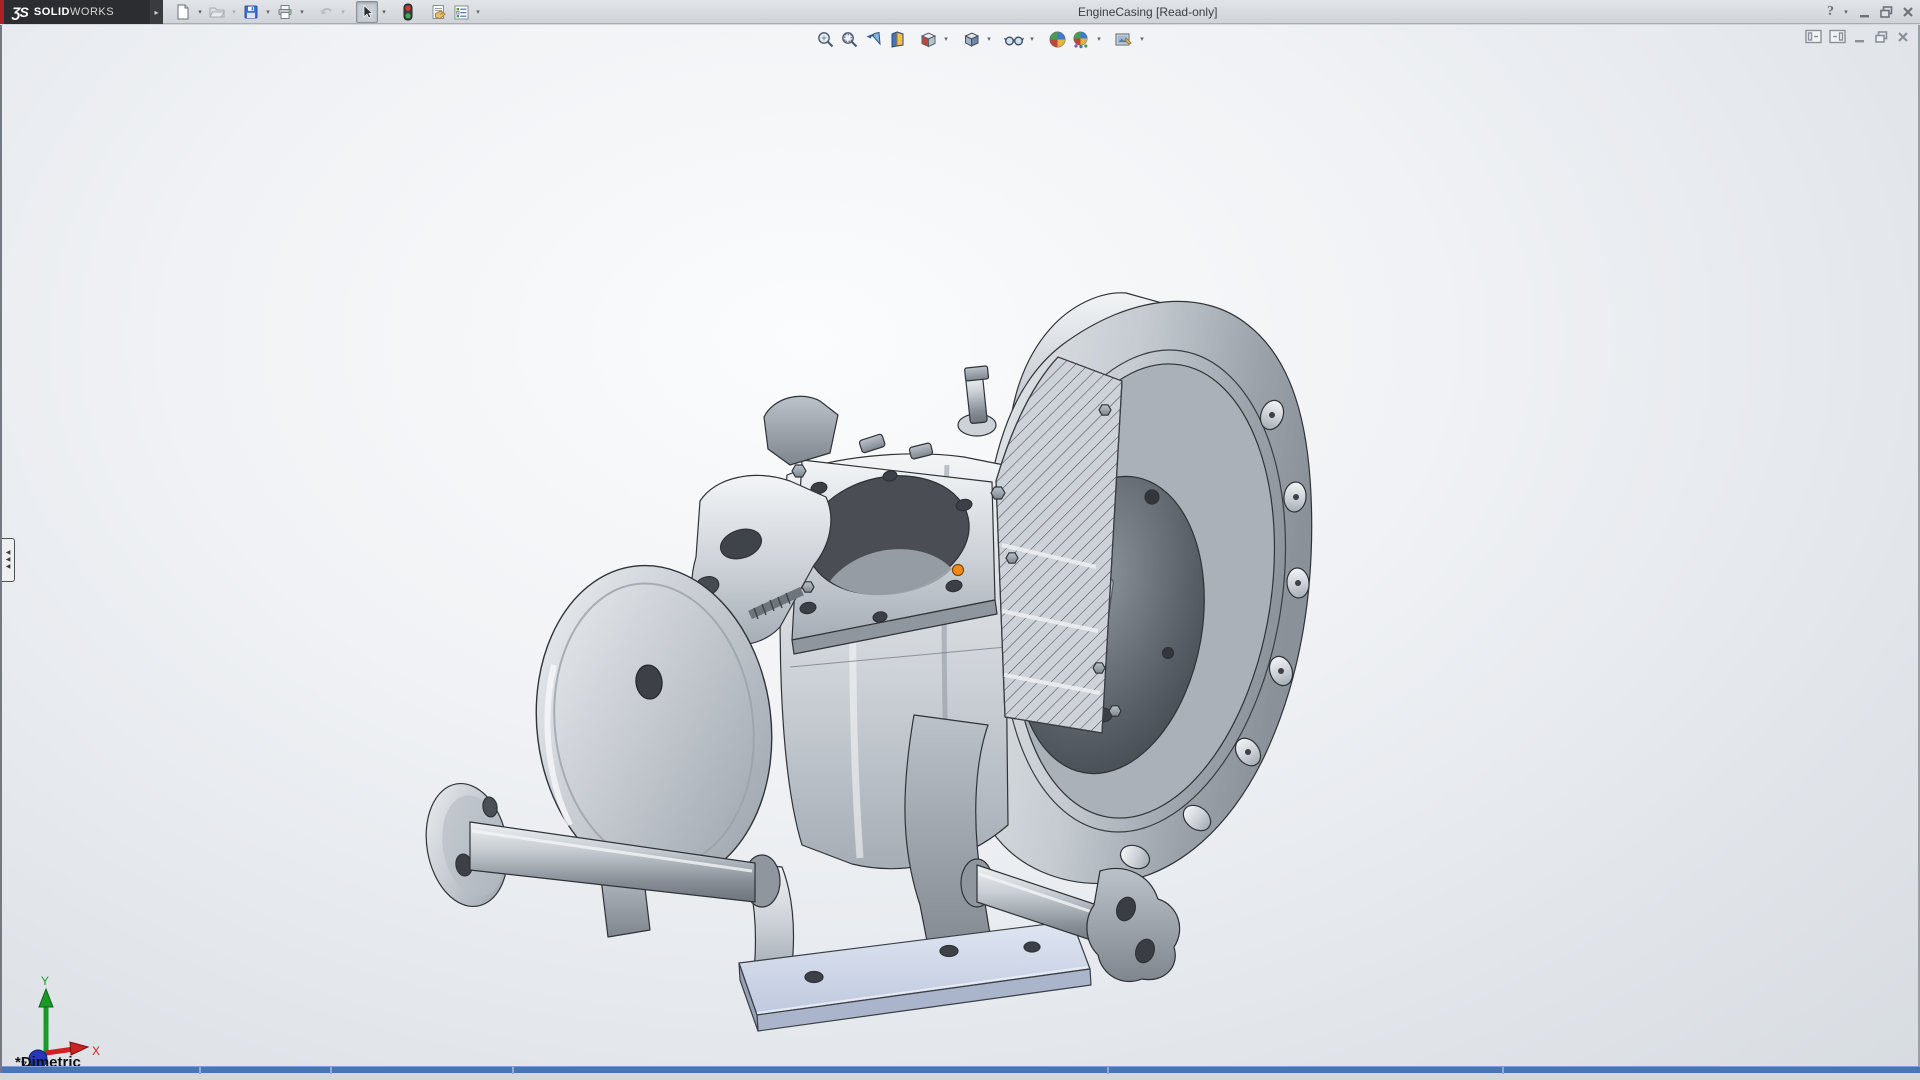  I want to click on triad-y-label: Y, so click(45, 981).